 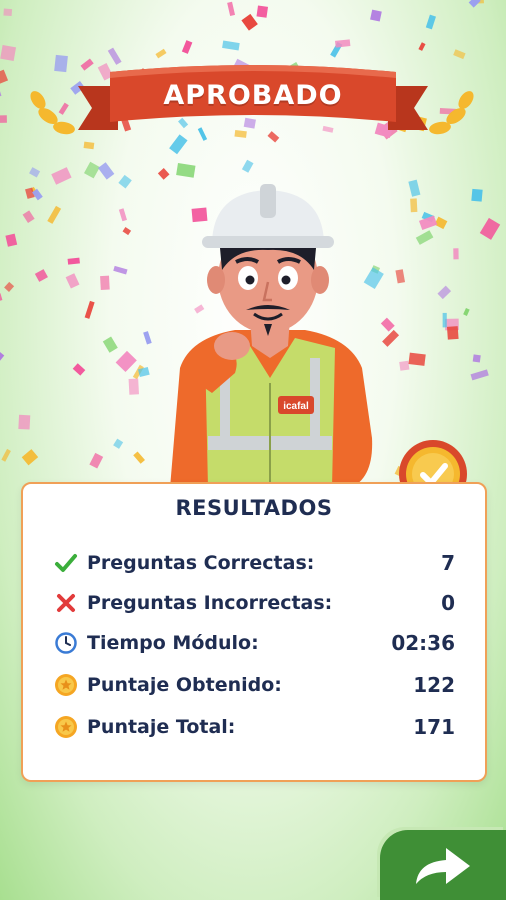 I want to click on result-label: Puntaje Total:, so click(x=161, y=727).